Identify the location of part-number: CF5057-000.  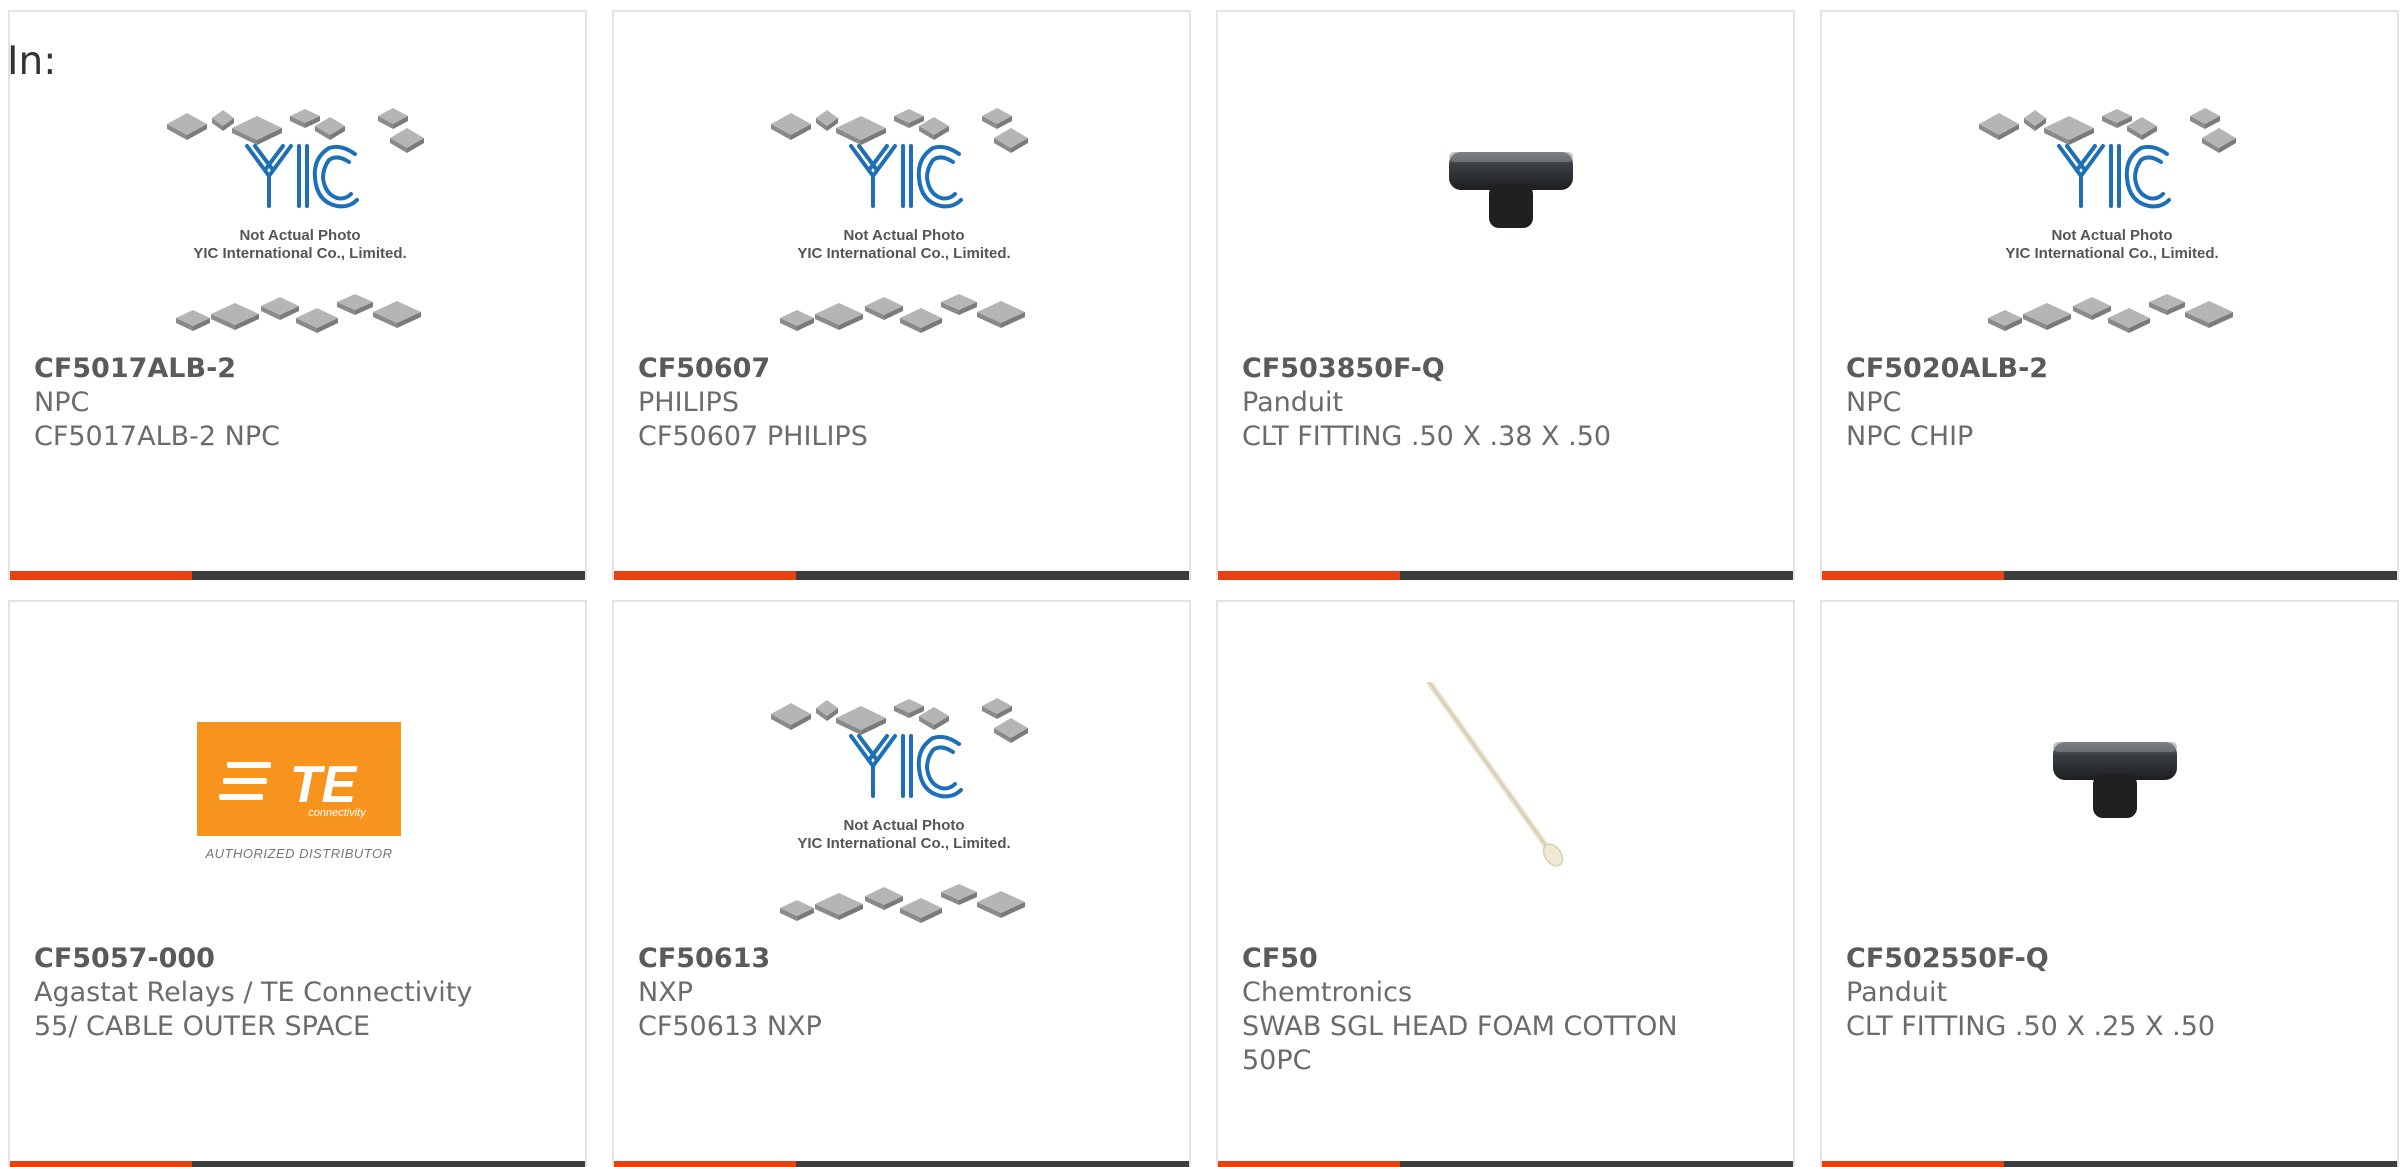
(297, 959).